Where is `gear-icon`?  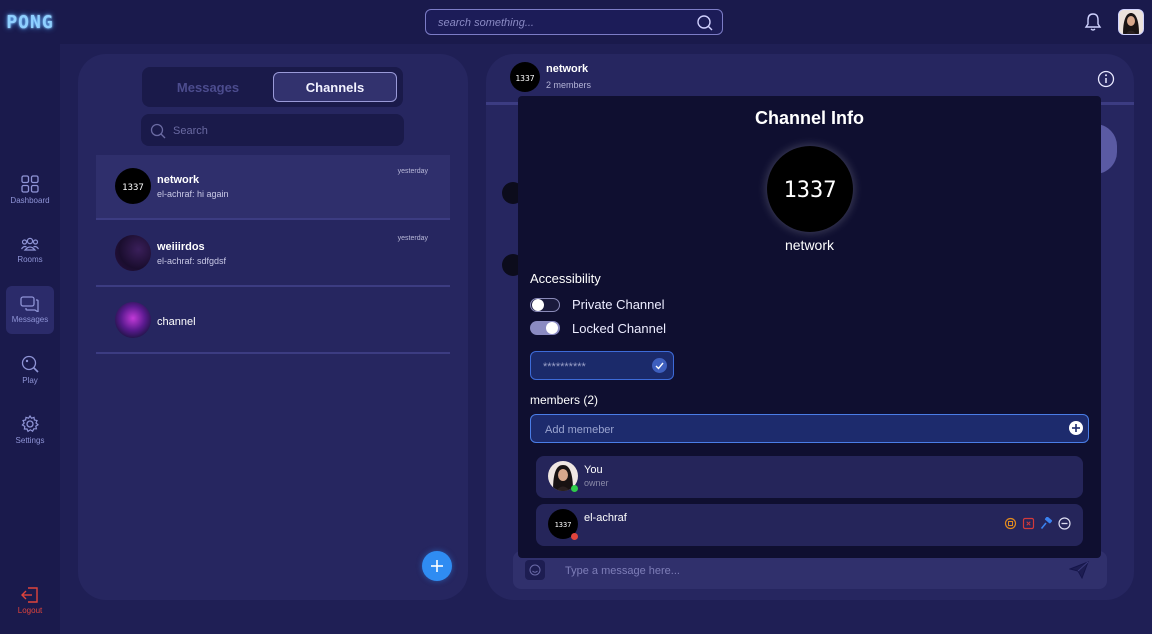
gear-icon is located at coordinates (30, 424).